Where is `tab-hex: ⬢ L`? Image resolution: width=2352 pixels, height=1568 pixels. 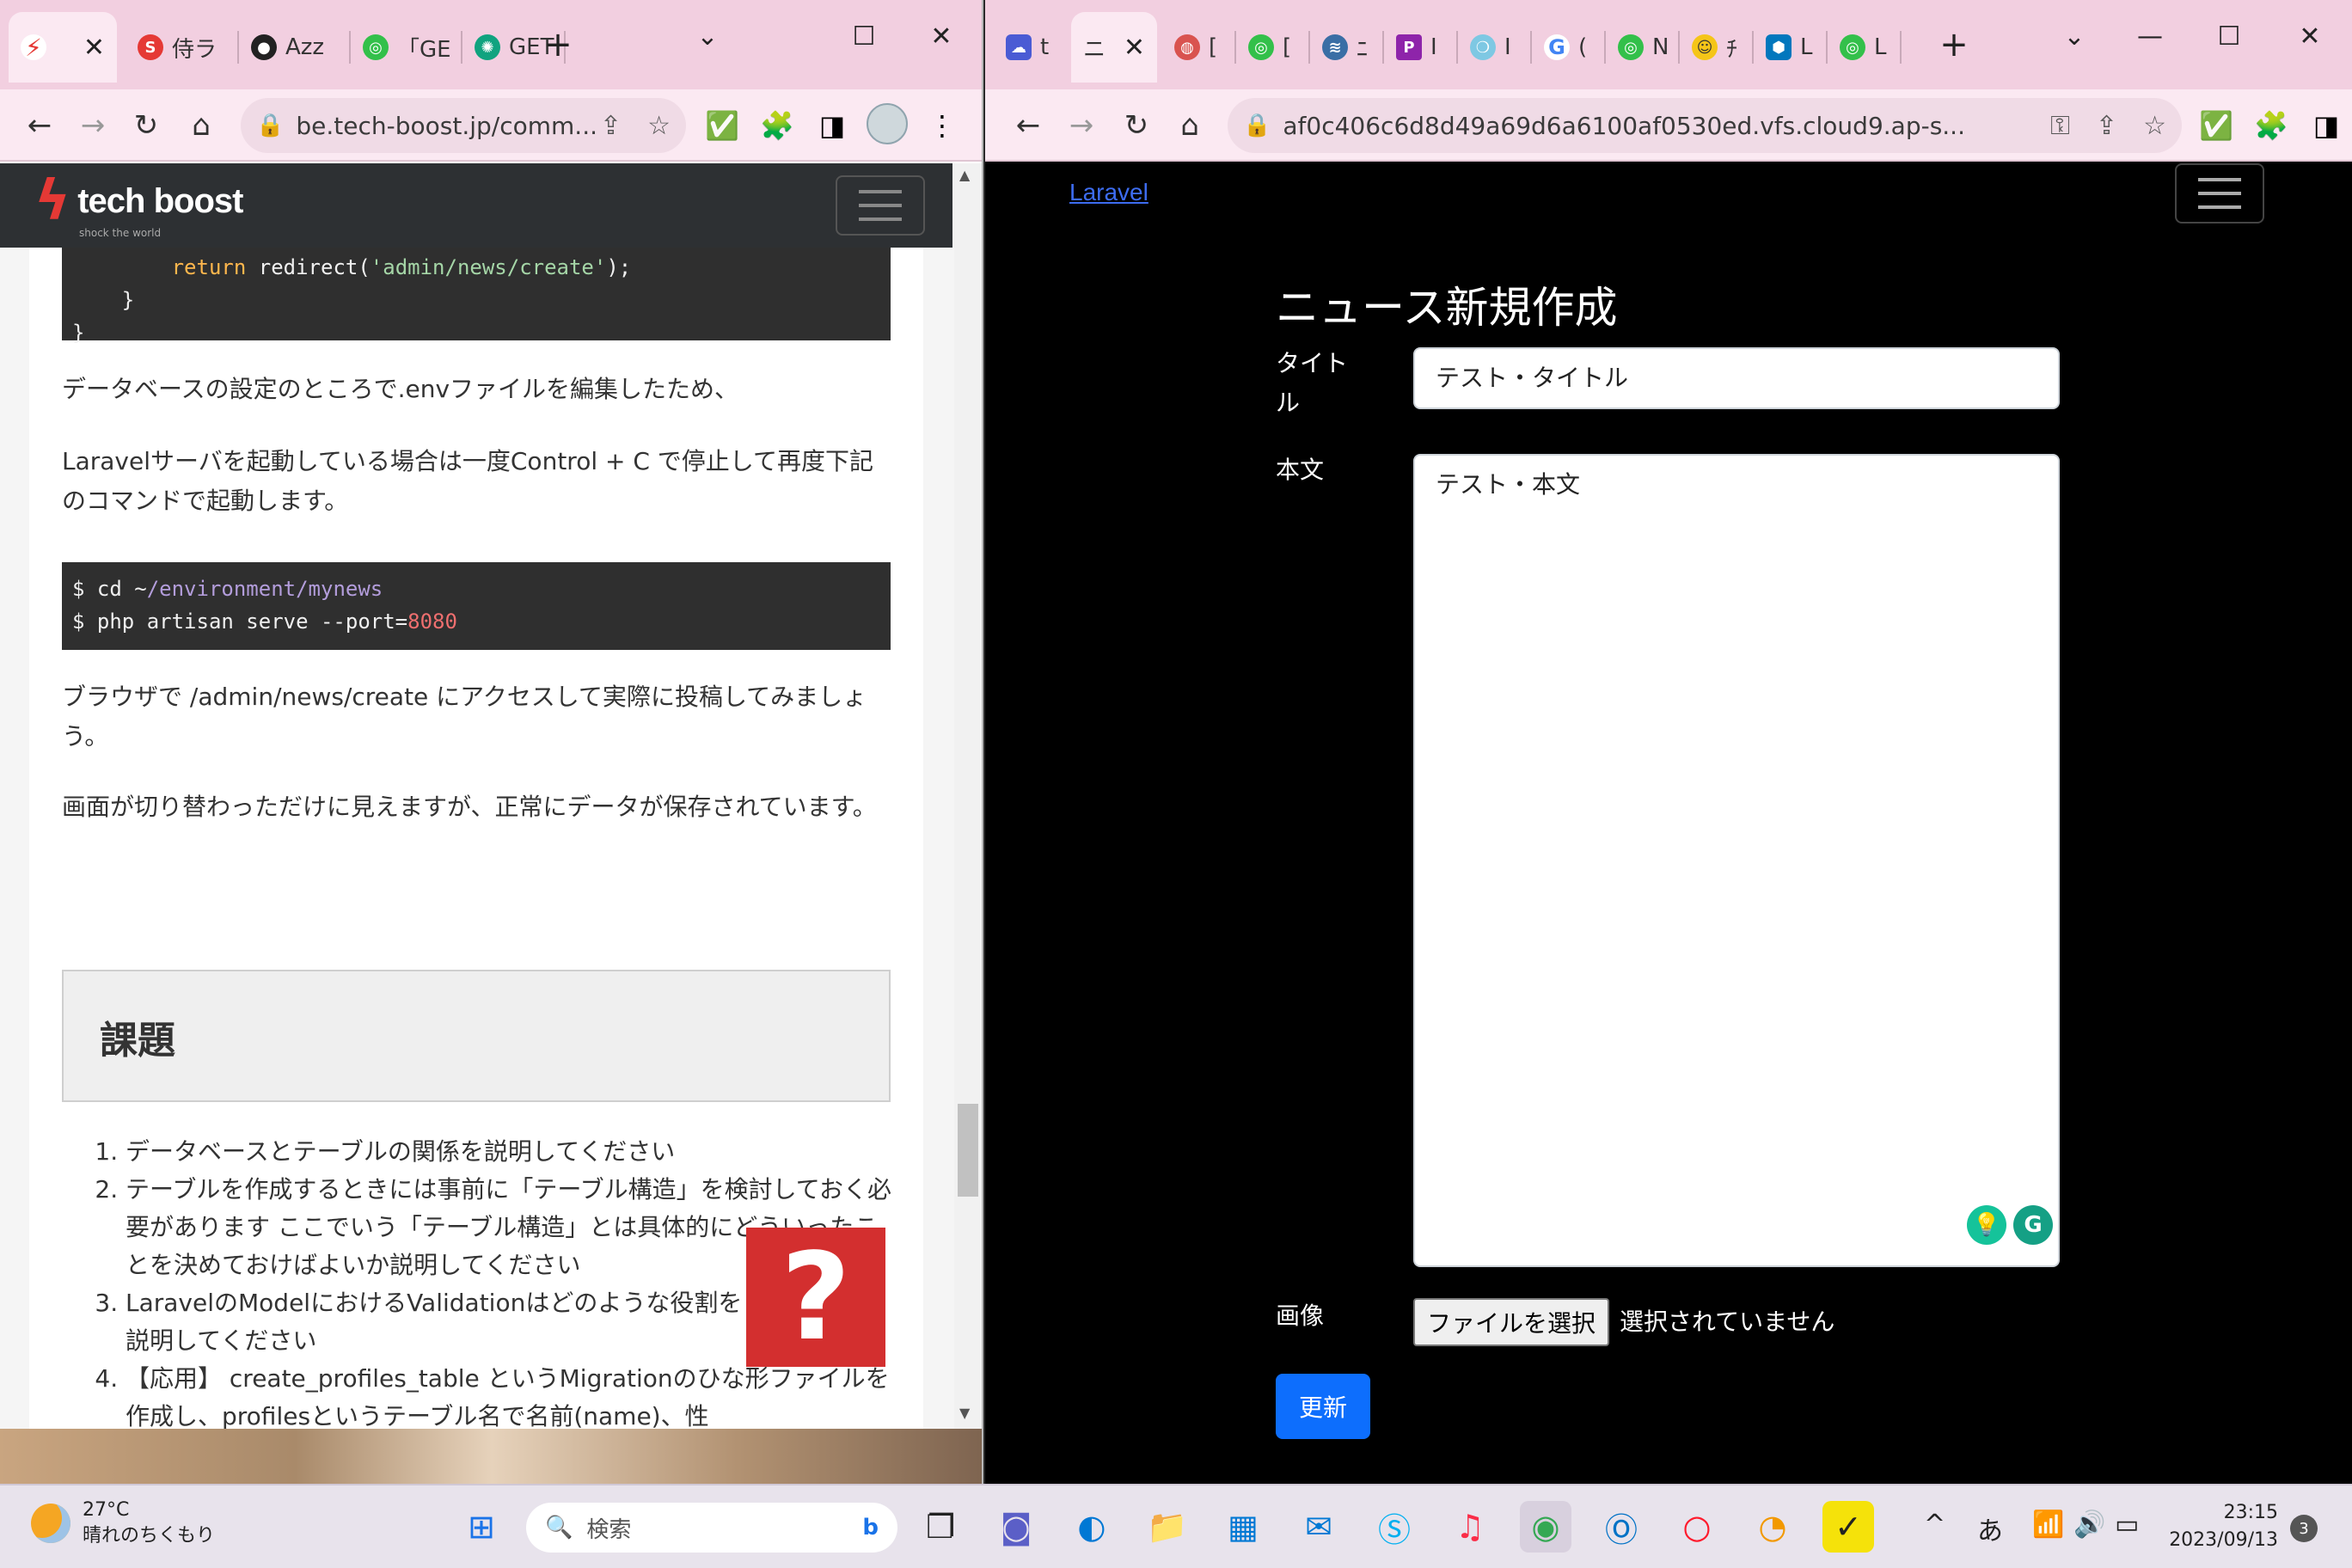
tab-hex: ⬢ L is located at coordinates (1791, 47).